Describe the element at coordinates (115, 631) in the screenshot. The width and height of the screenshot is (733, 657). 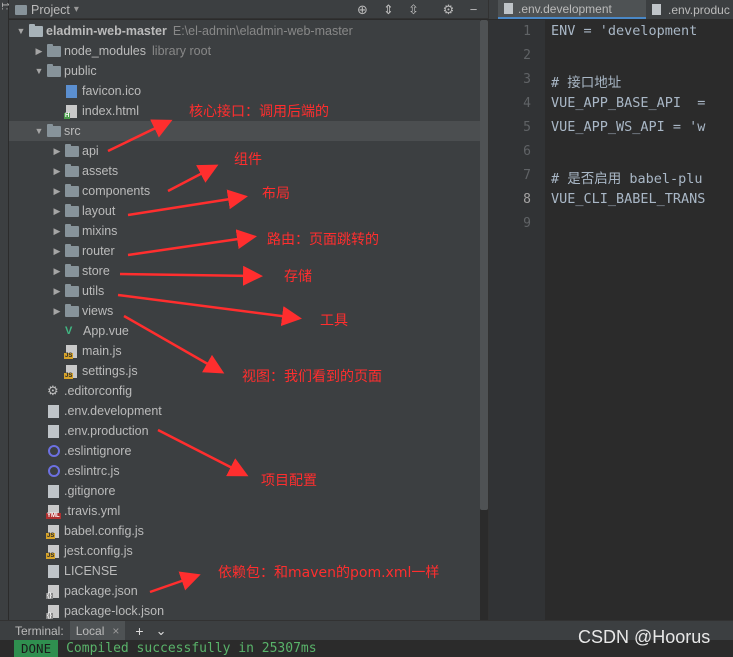
I see `close-icon: ×` at that location.